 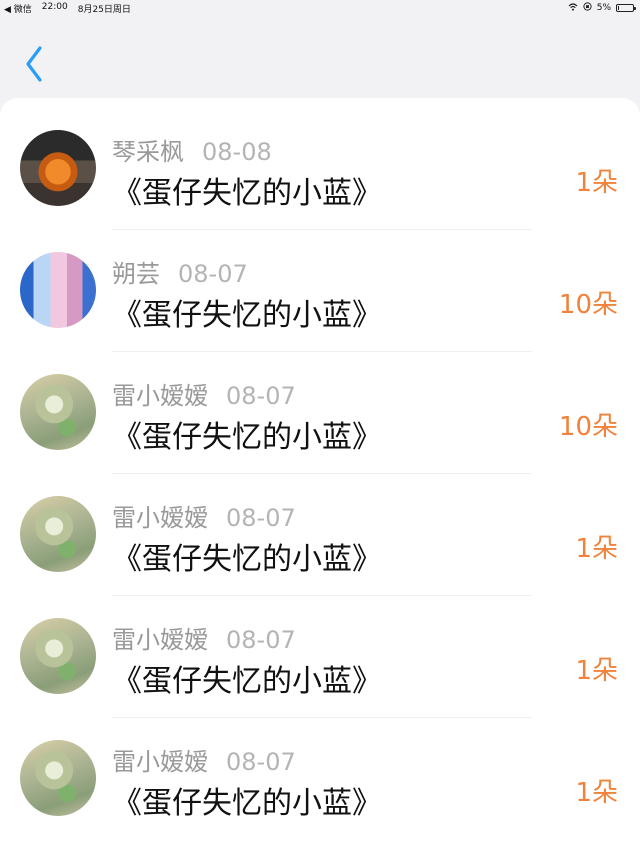 I want to click on back-button, so click(x=35, y=64).